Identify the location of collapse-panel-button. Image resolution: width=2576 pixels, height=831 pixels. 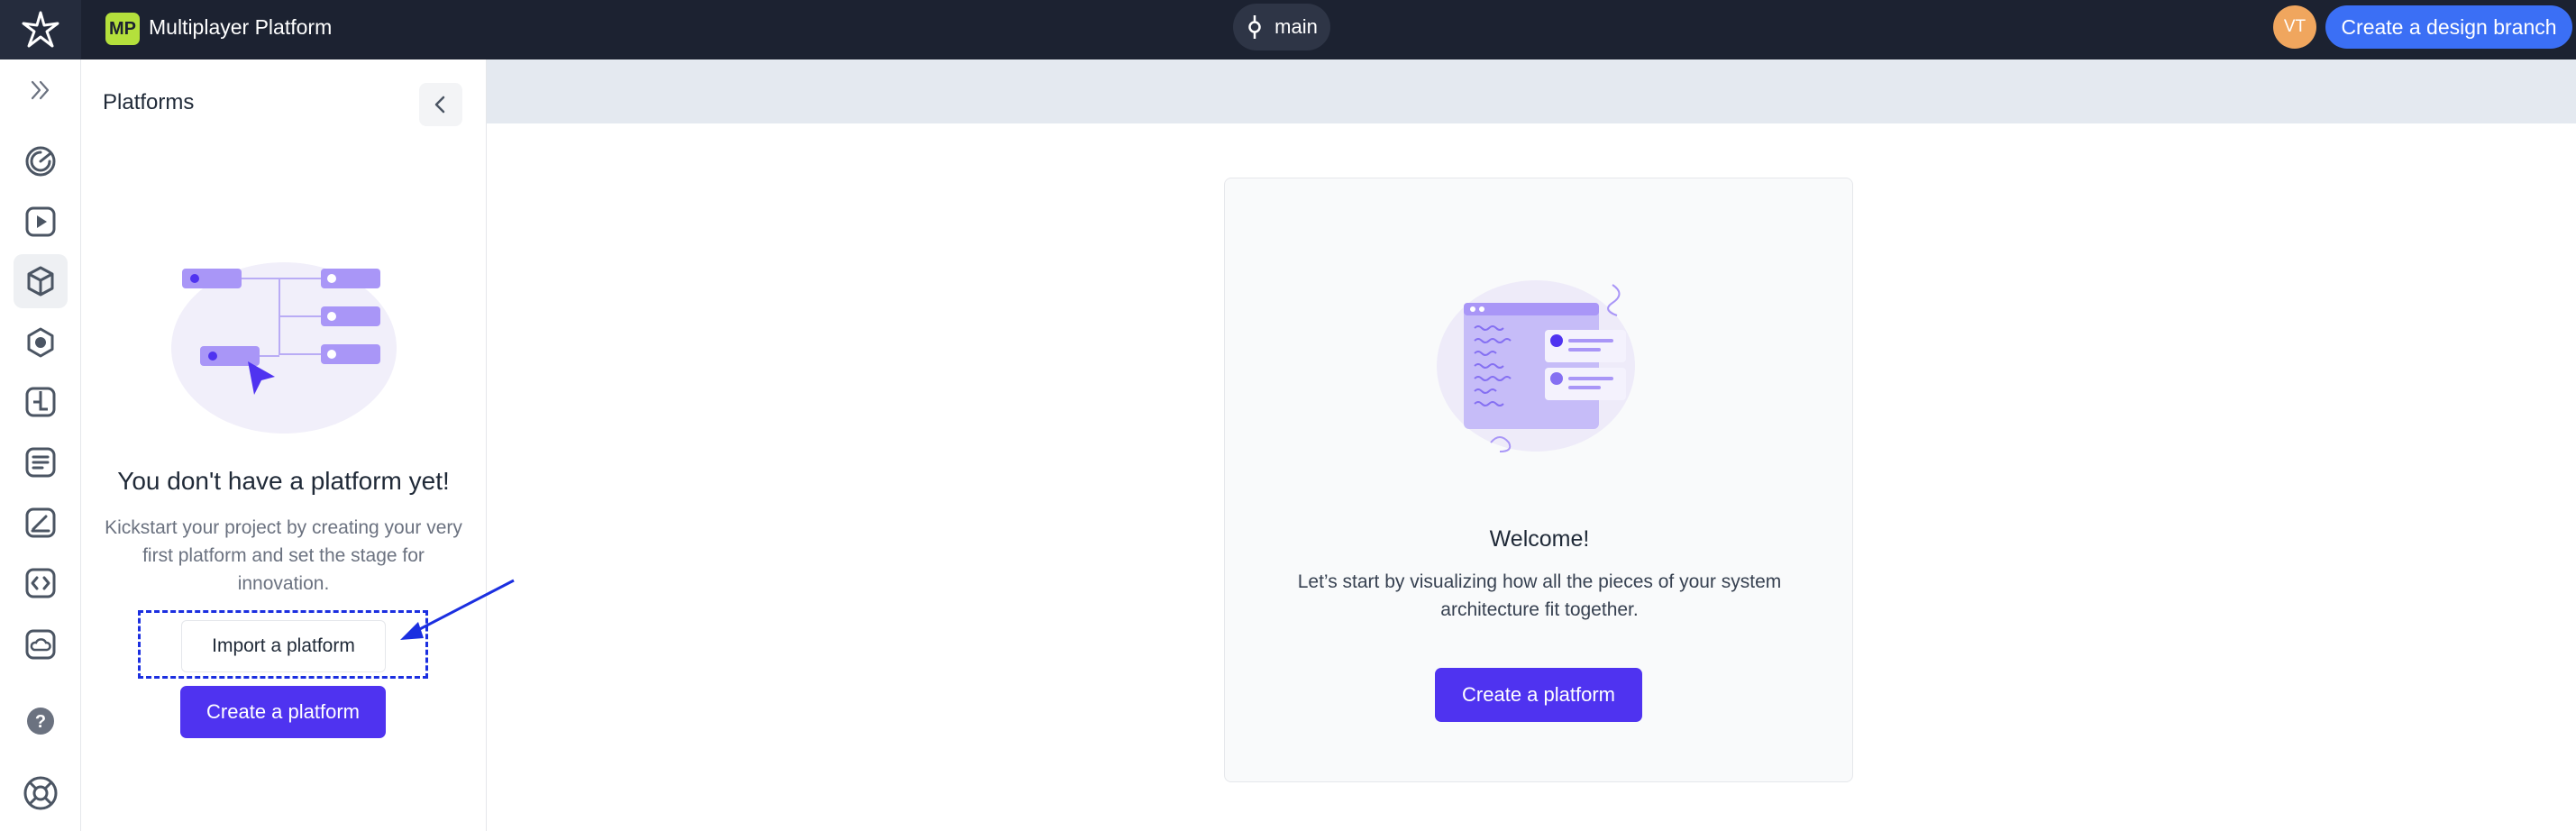
(440, 104).